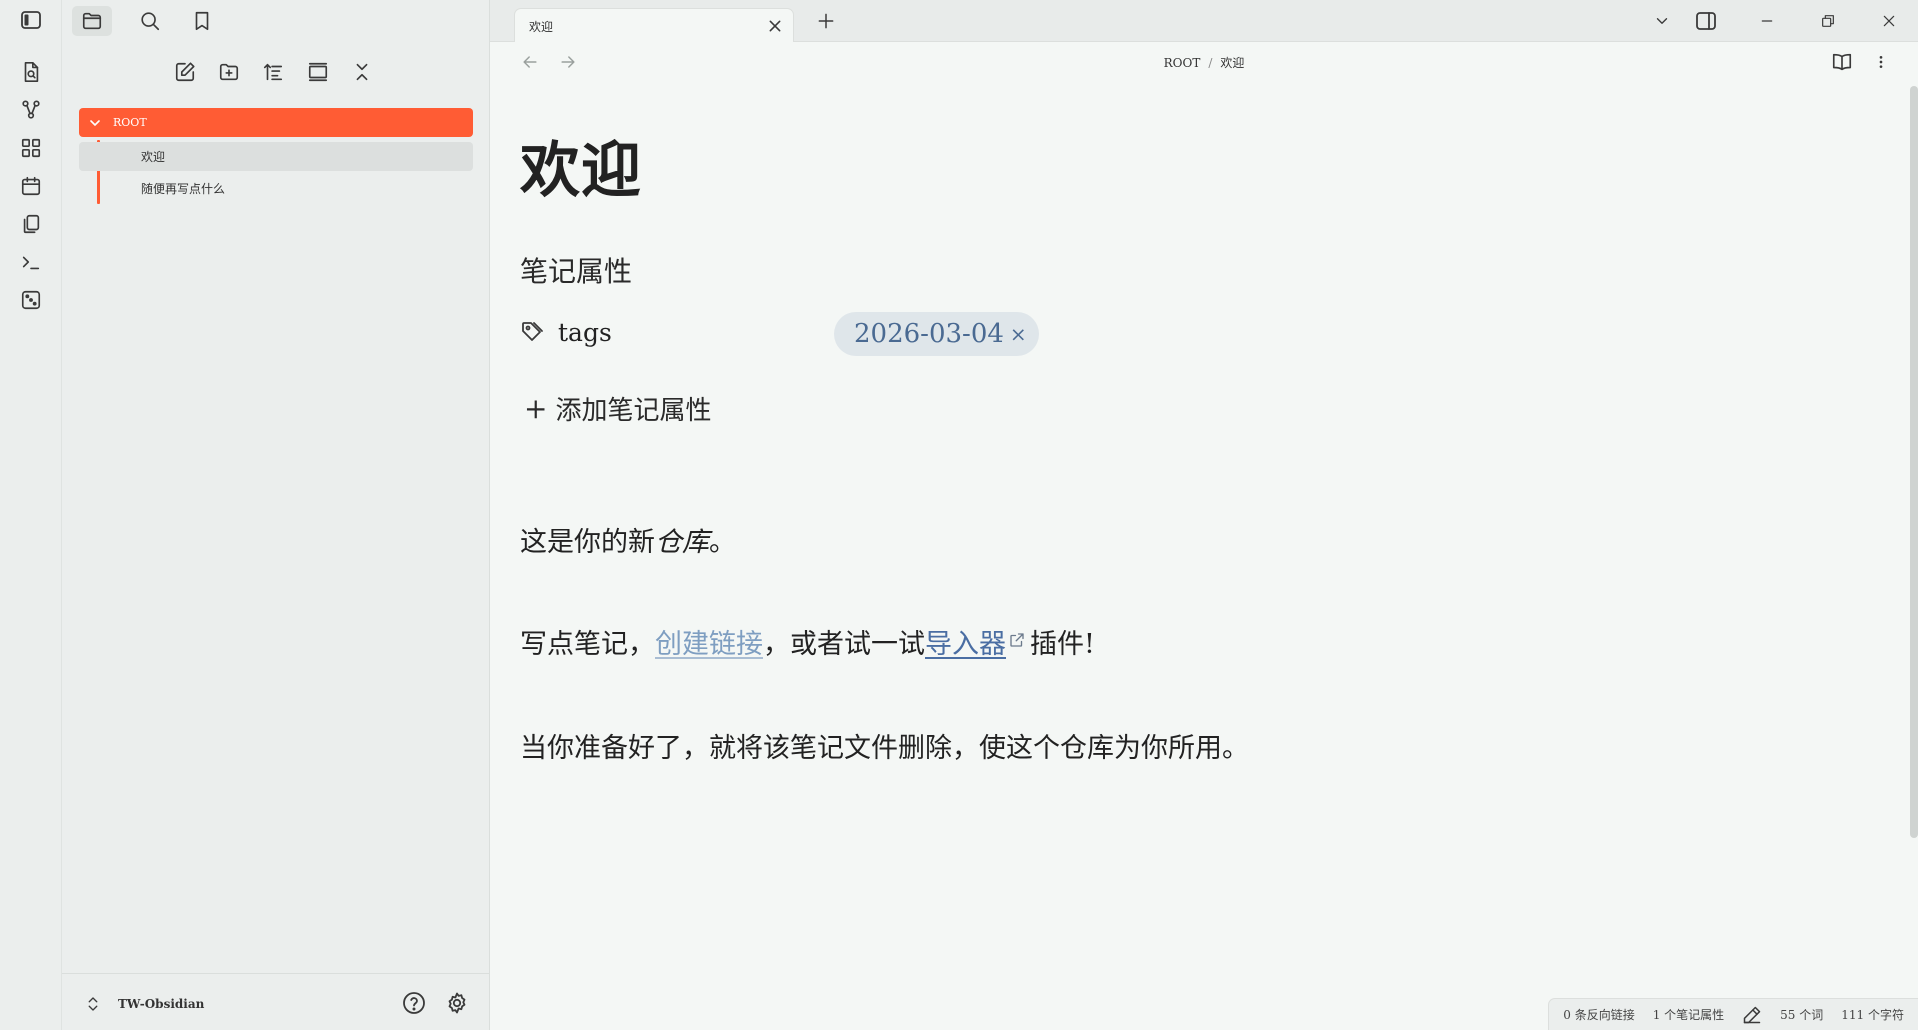 The width and height of the screenshot is (1918, 1030). I want to click on canvas-icon, so click(31, 148).